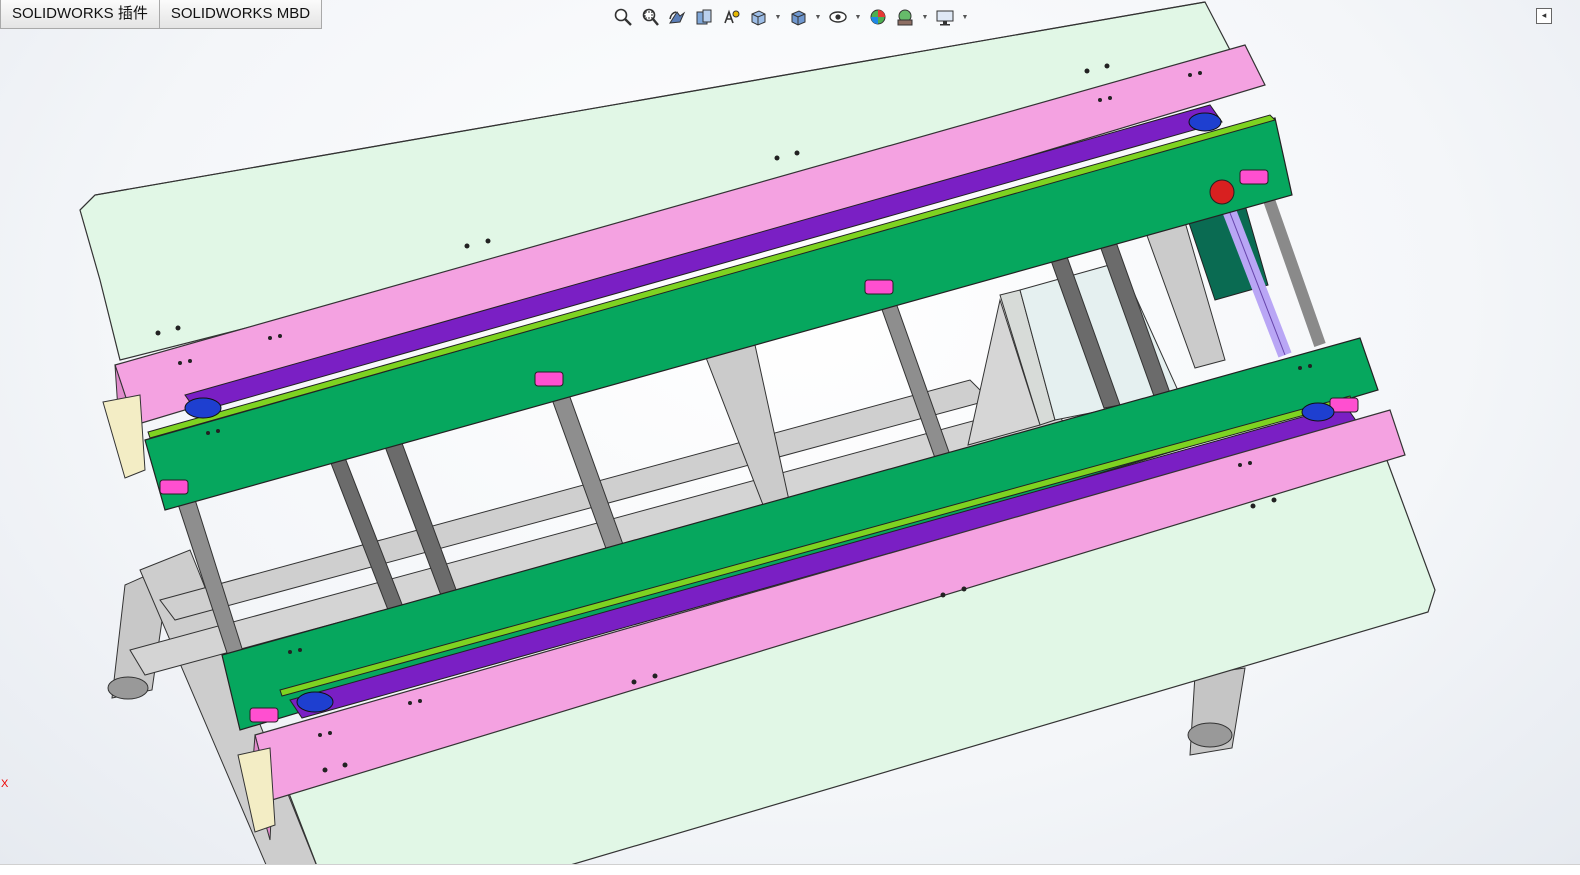  What do you see at coordinates (858, 17) in the screenshot?
I see `hide-show-dropdown-icon: ▼` at bounding box center [858, 17].